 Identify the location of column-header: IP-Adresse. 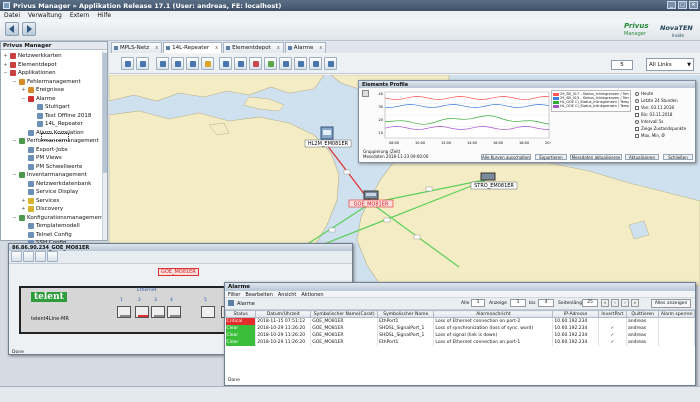
(575, 314).